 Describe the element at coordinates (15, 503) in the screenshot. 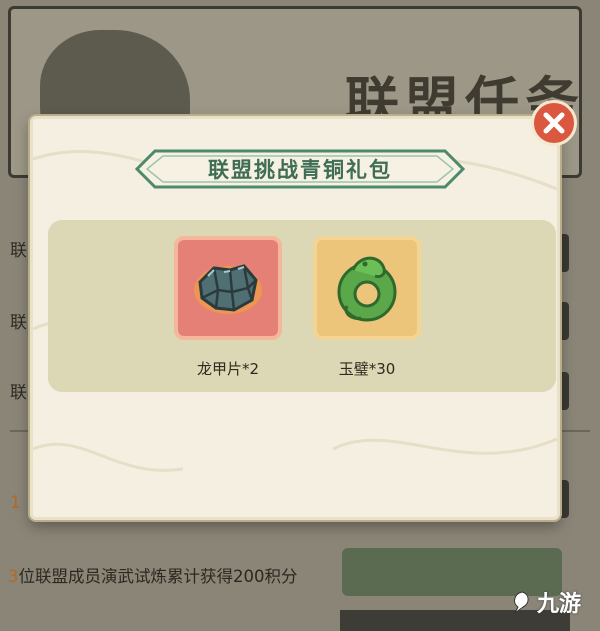

I see `task-number-partial: 1` at that location.